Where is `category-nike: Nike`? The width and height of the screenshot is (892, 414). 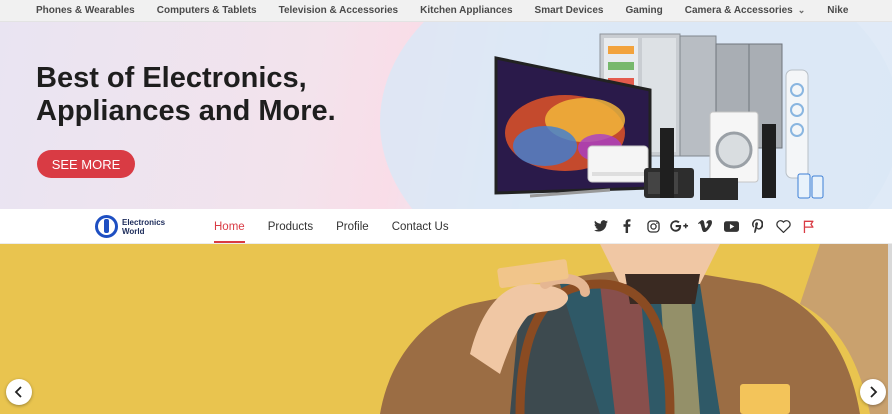 category-nike: Nike is located at coordinates (837, 10).